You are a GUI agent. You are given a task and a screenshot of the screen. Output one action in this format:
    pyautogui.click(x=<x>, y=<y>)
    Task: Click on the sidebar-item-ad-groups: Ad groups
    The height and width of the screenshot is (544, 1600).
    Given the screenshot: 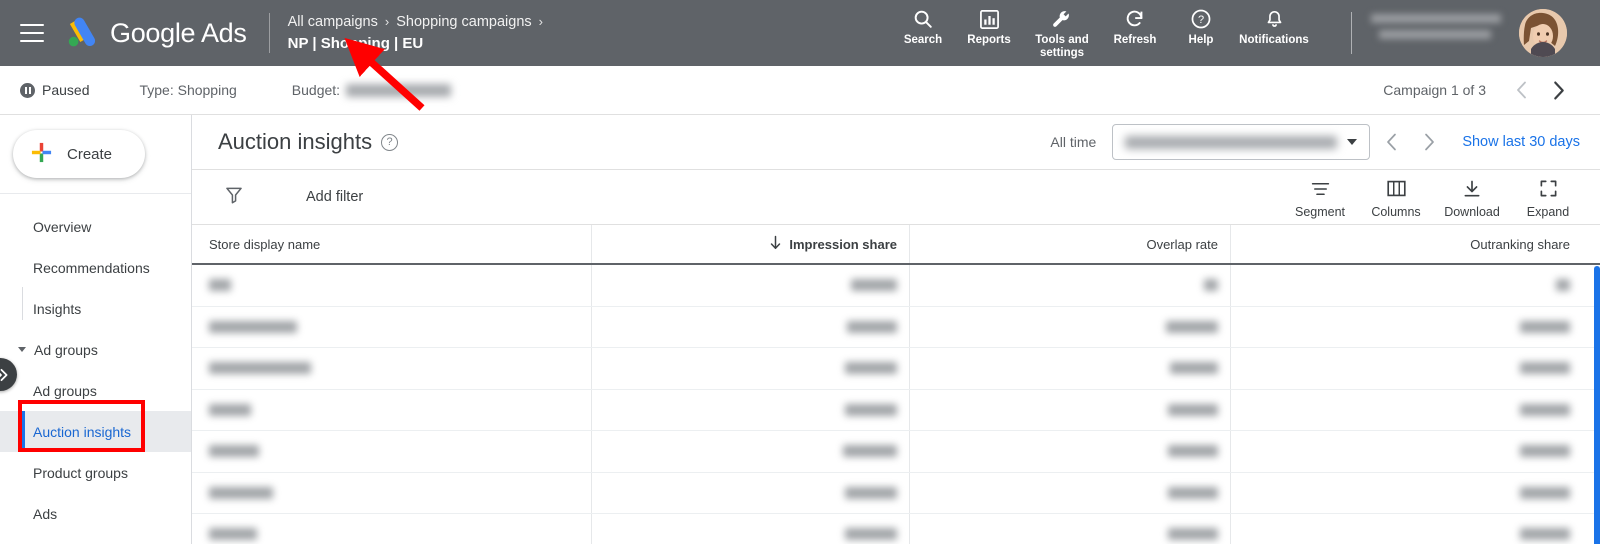 What is the action you would take?
    pyautogui.click(x=95, y=390)
    